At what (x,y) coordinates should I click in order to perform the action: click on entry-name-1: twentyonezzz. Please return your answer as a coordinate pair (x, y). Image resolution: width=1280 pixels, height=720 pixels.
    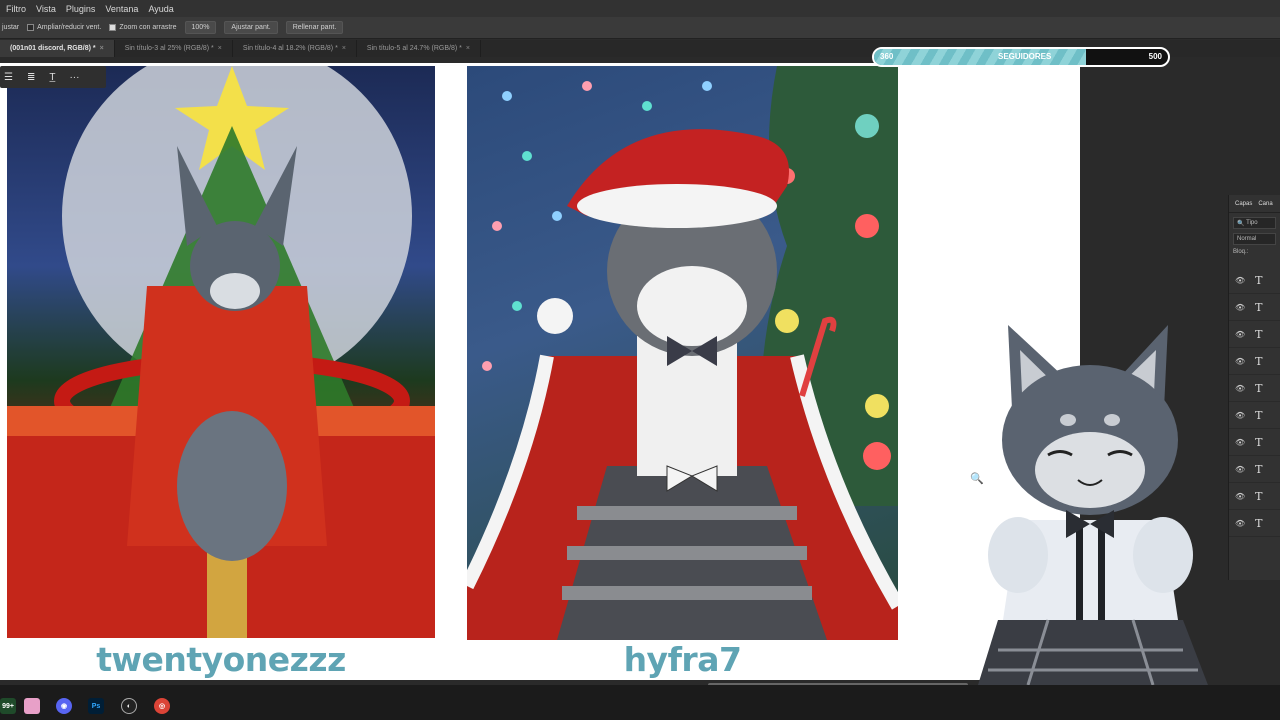
    Looking at the image, I should click on (221, 659).